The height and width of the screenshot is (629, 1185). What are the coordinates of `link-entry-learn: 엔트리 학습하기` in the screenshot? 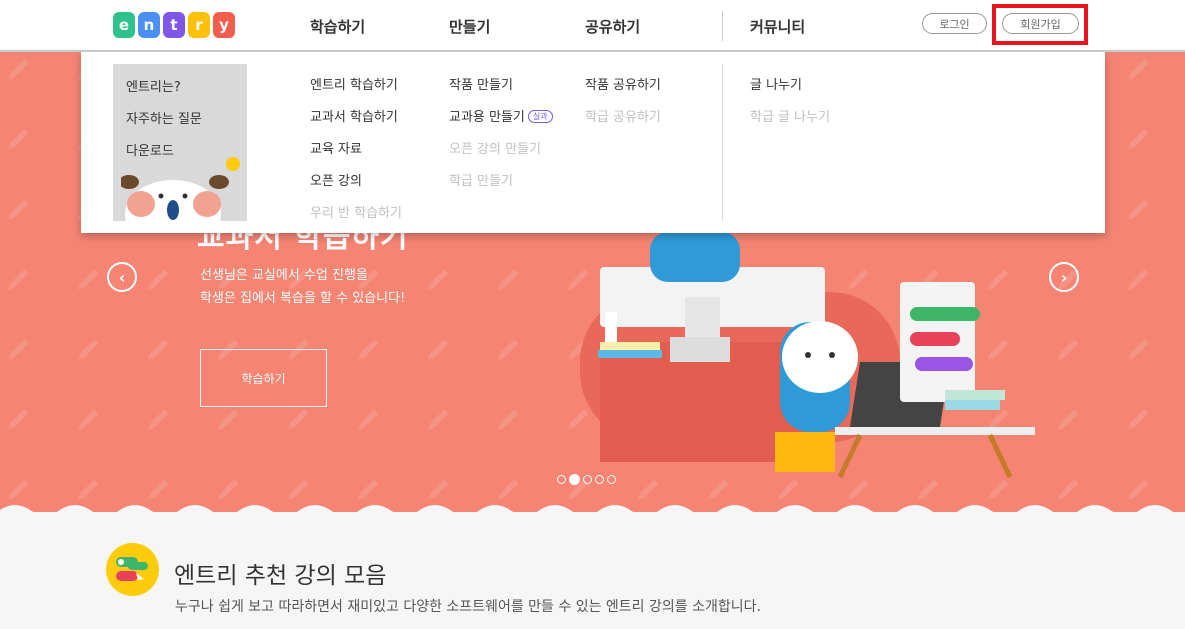 It's located at (356, 90).